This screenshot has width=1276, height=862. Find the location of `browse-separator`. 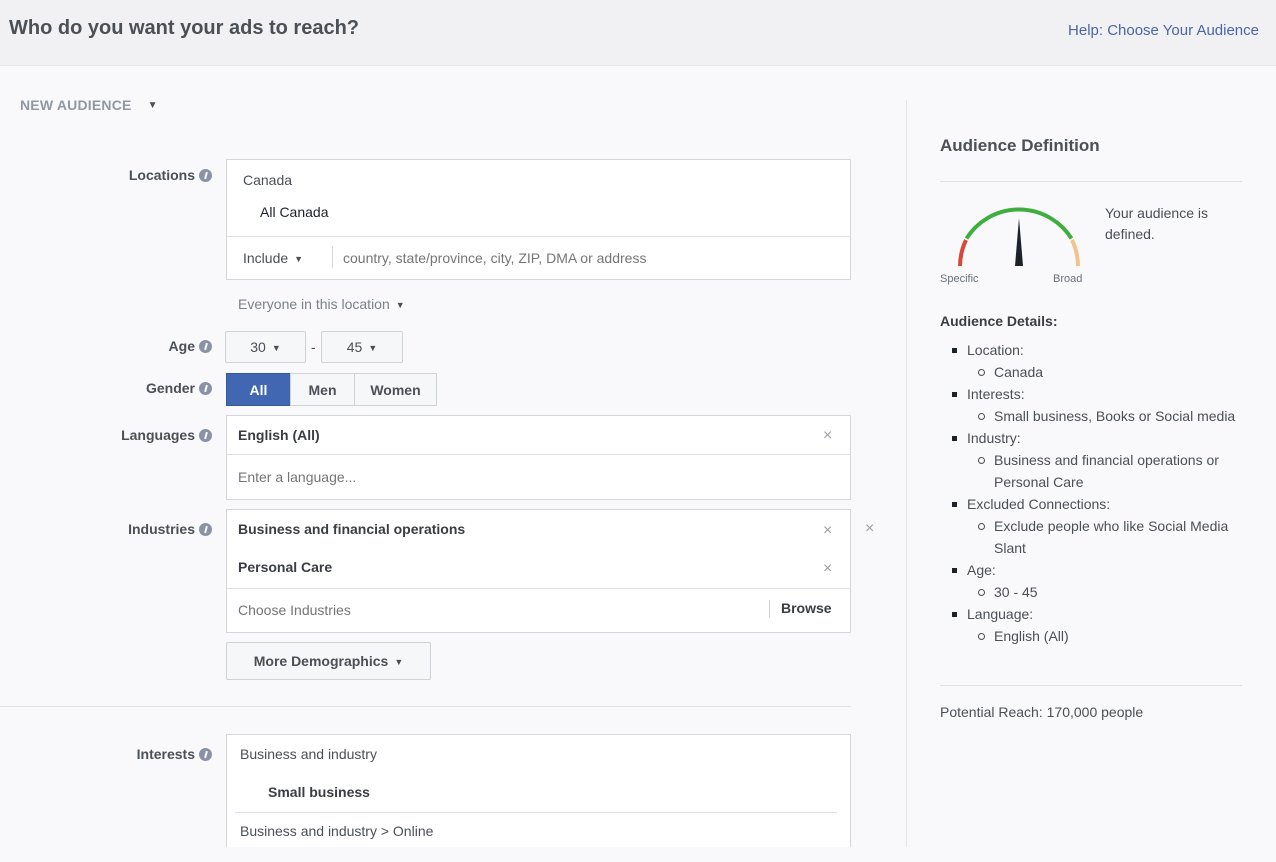

browse-separator is located at coordinates (769, 609).